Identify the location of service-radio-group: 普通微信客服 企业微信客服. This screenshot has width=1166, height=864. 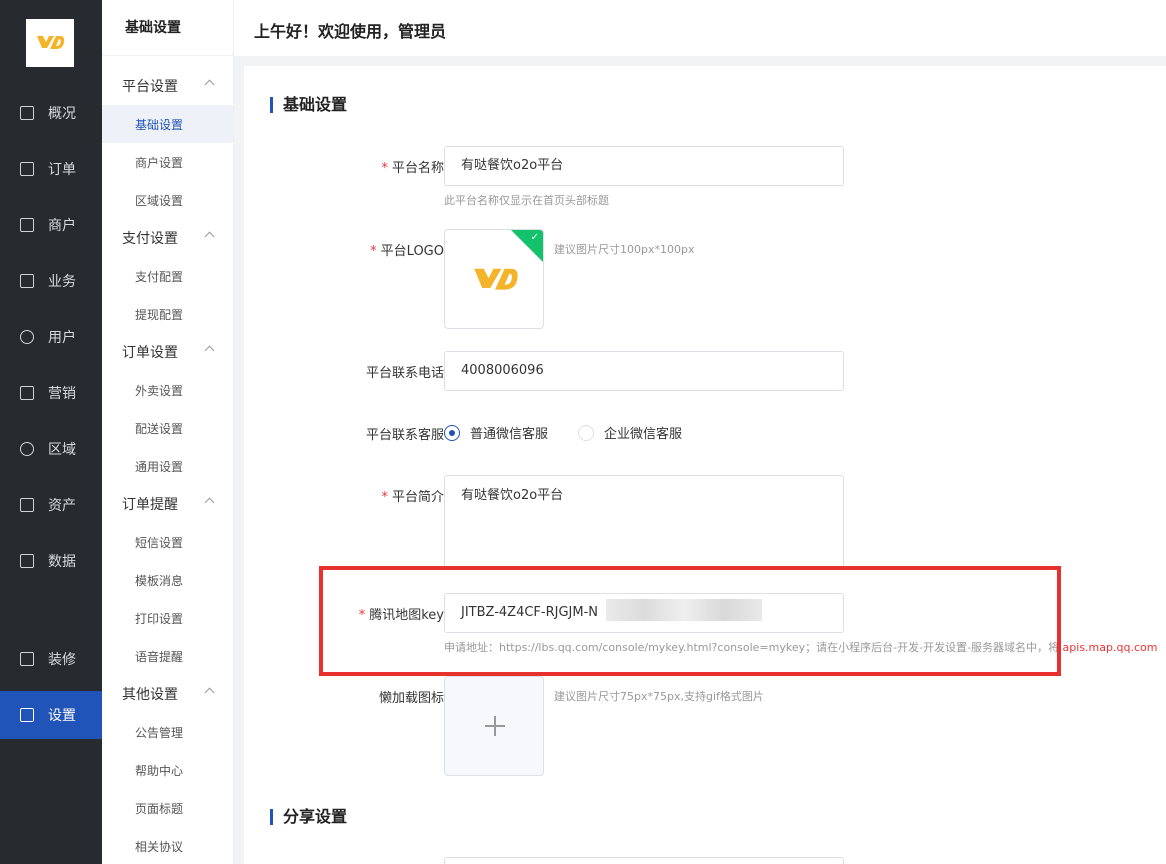
(578, 432).